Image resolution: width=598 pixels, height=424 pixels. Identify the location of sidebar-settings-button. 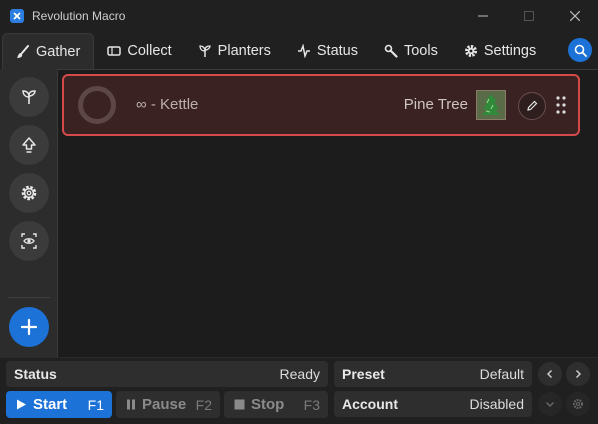
(29, 193).